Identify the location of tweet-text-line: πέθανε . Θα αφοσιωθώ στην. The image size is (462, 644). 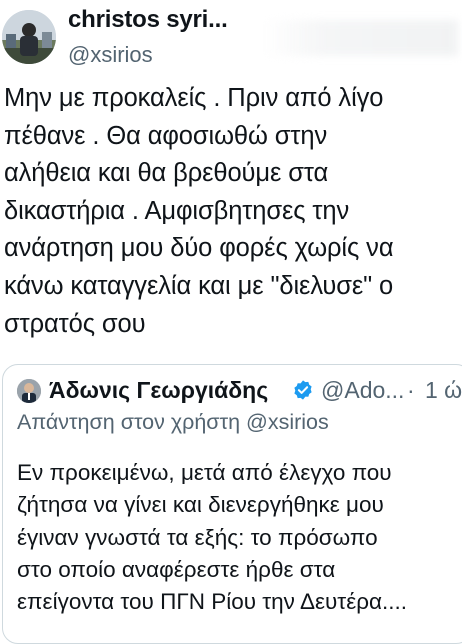
(166, 135).